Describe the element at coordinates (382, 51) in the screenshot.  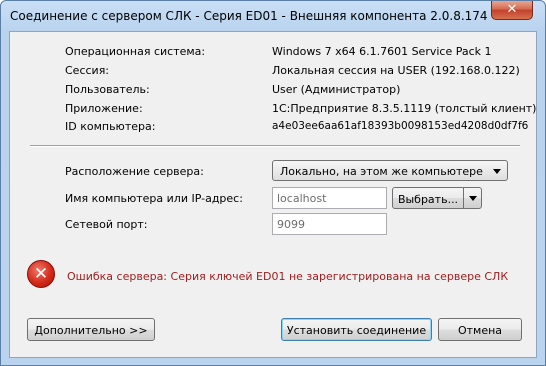
I see `os-value: Windows 7 x64 6.1.7601 Service Pack 1` at that location.